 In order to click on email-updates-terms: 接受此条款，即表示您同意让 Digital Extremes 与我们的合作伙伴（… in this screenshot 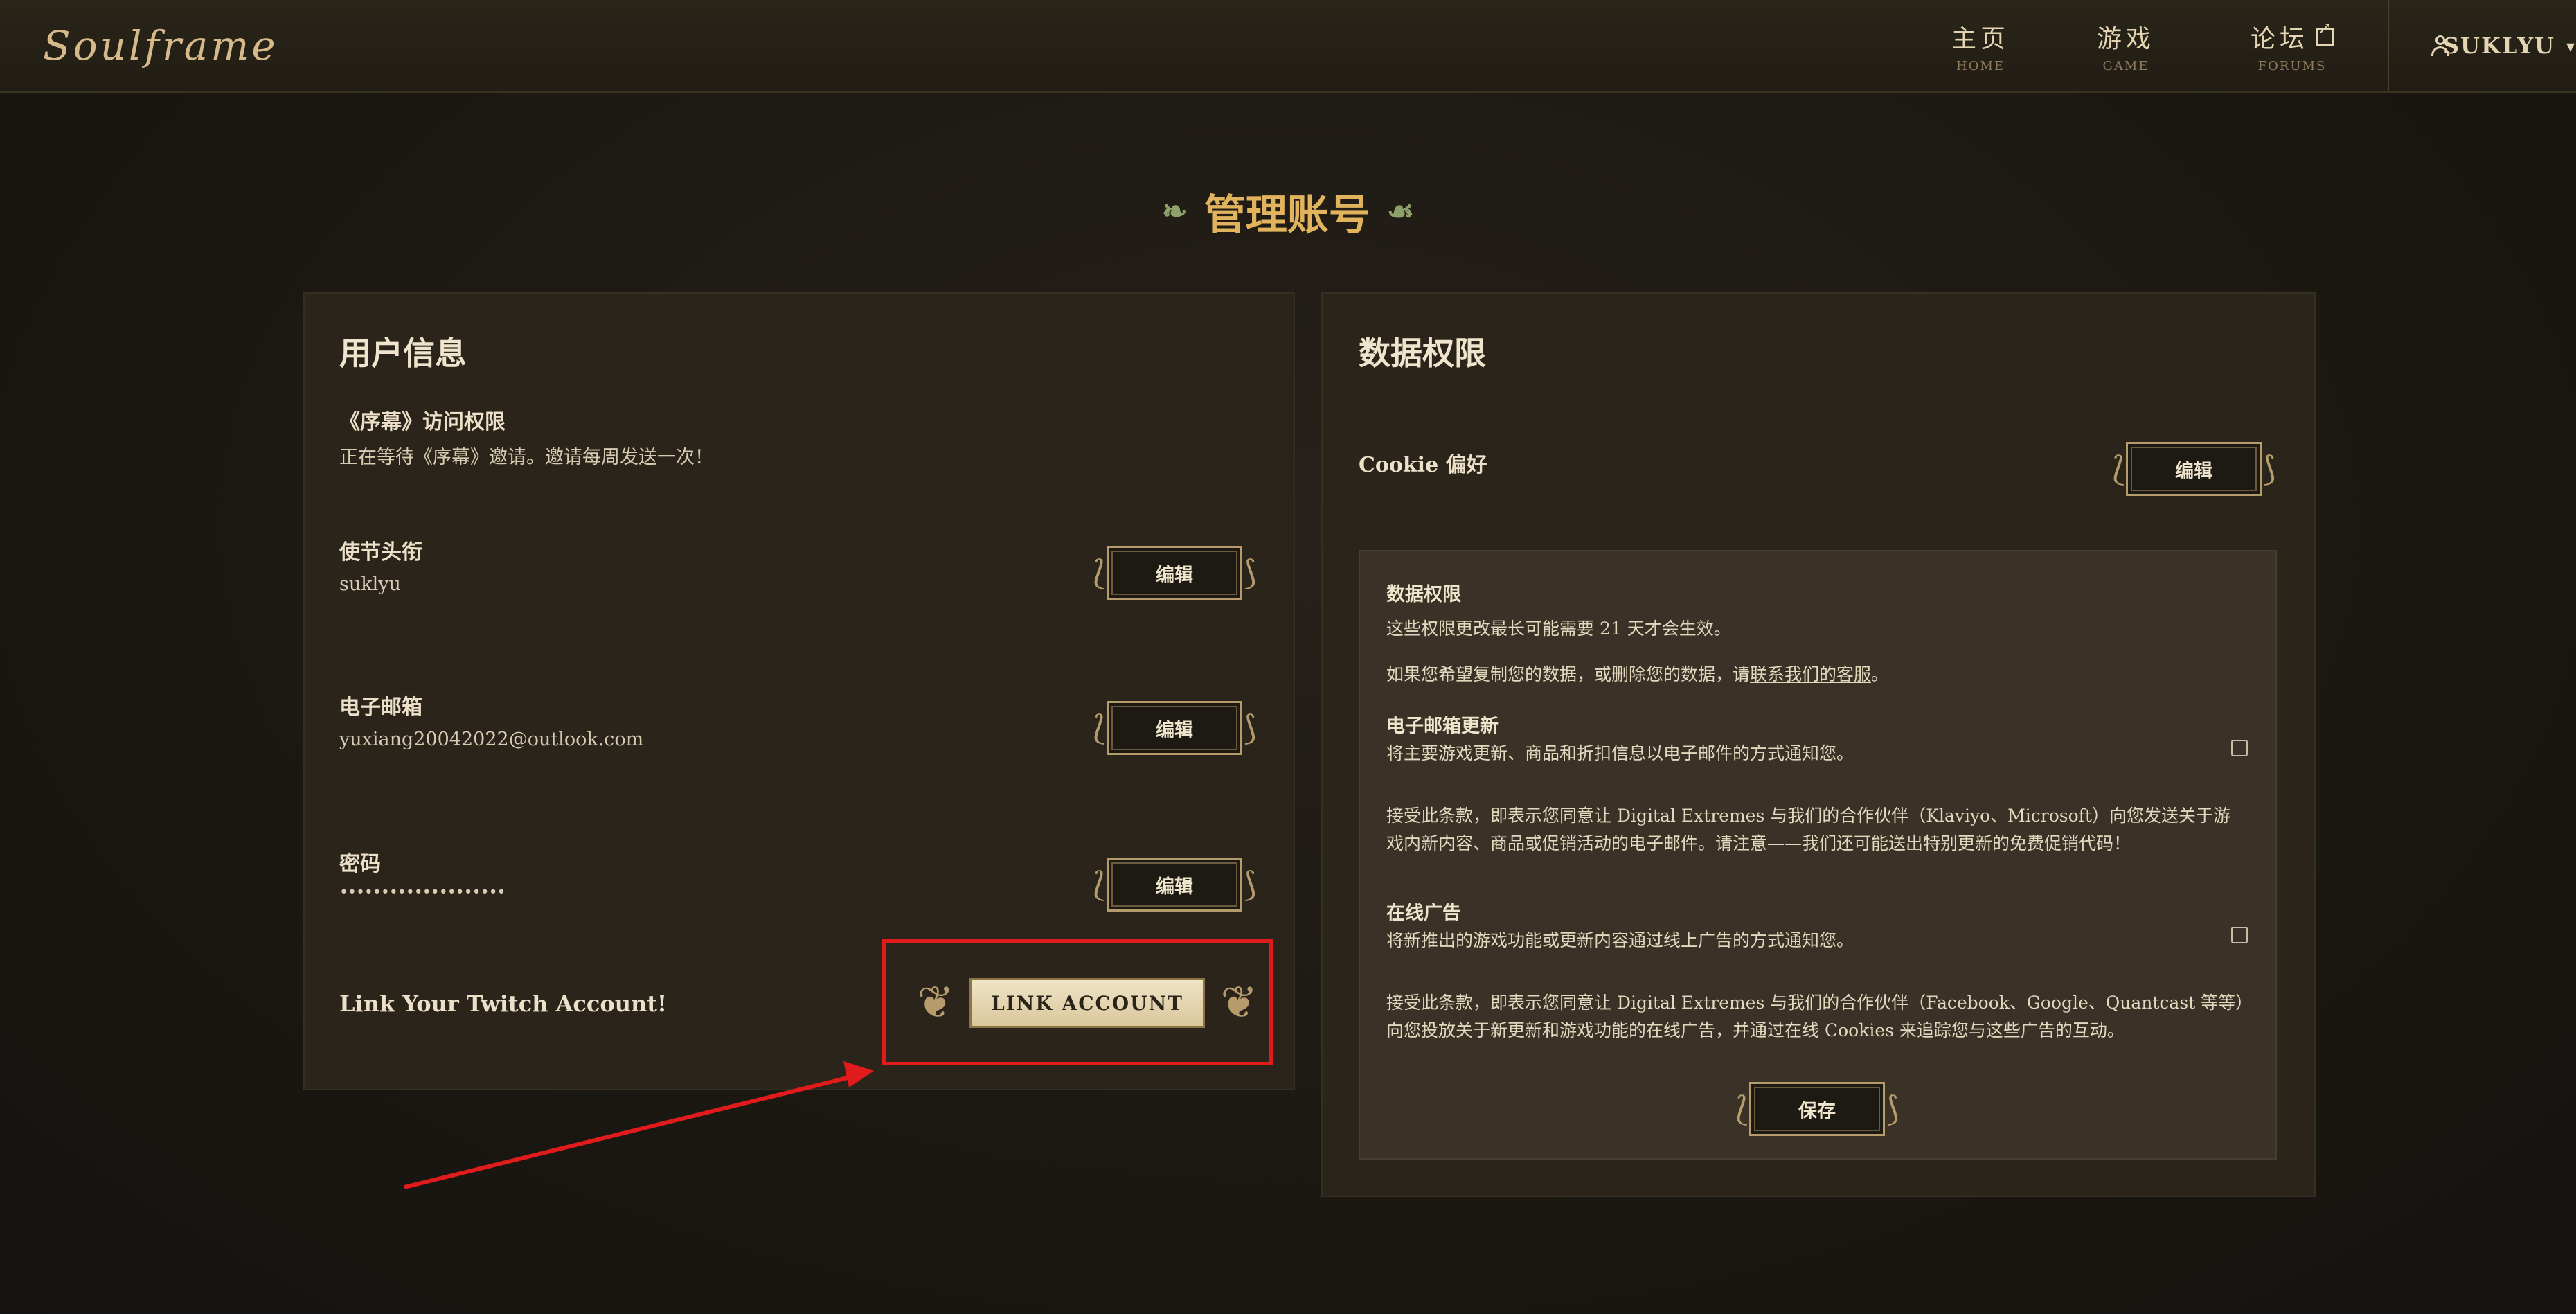, I will do `click(1808, 829)`.